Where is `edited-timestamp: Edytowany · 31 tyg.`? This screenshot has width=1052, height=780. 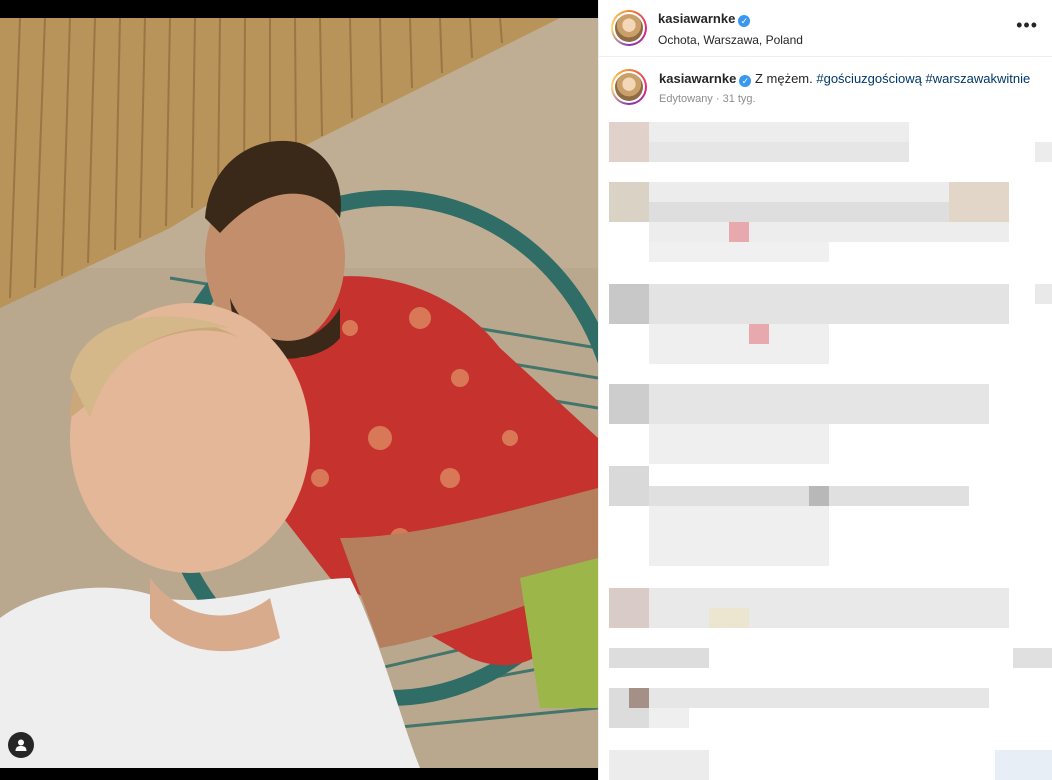
edited-timestamp: Edytowany · 31 tyg. is located at coordinates (707, 98).